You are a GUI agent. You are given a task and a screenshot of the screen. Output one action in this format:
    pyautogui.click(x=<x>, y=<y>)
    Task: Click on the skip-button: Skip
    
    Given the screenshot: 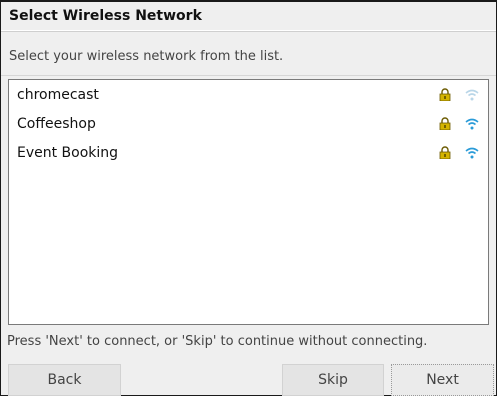 What is the action you would take?
    pyautogui.click(x=333, y=380)
    